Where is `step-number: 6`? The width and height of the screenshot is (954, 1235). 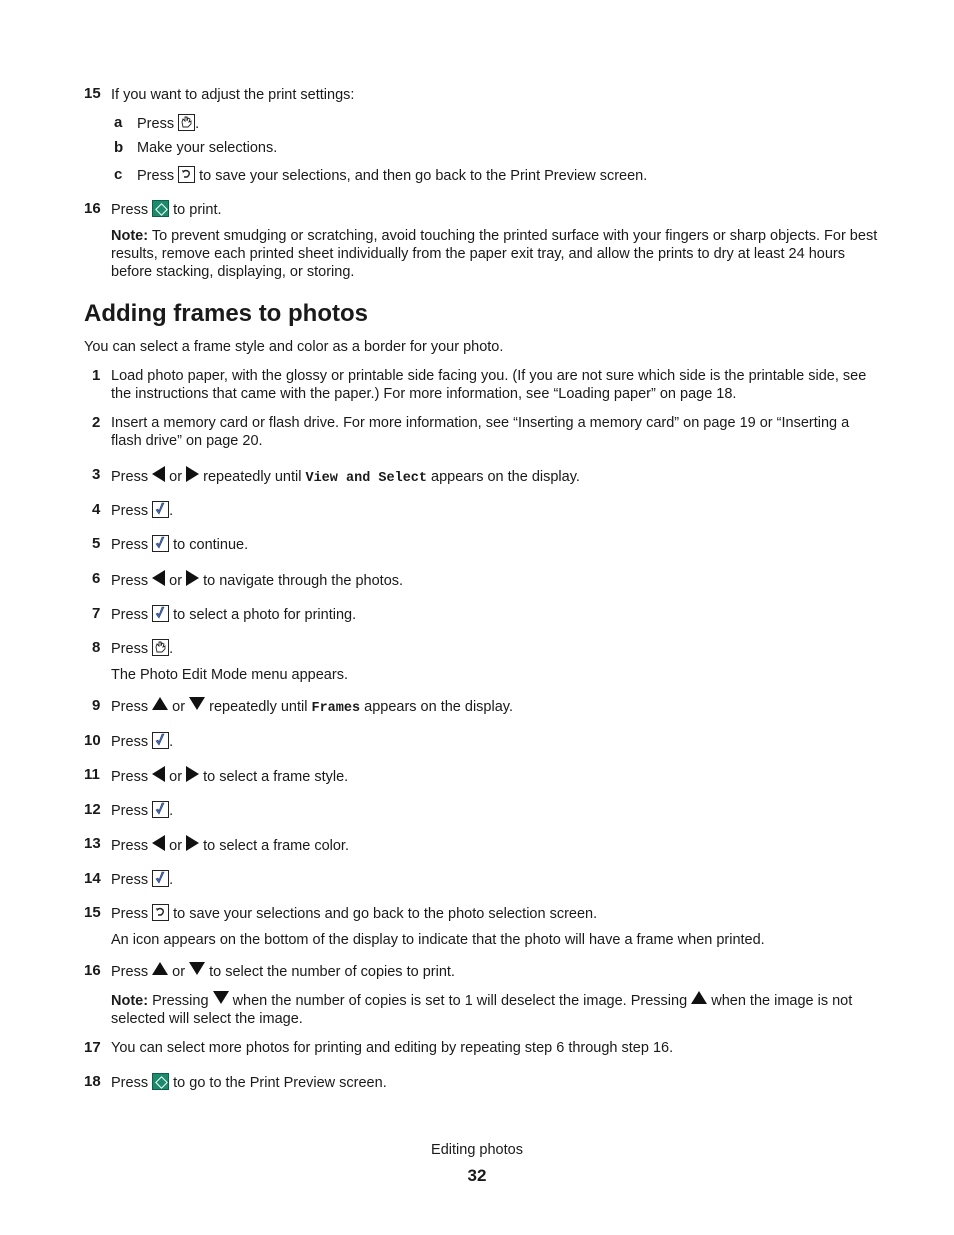
step-number: 6 is located at coordinates (96, 578).